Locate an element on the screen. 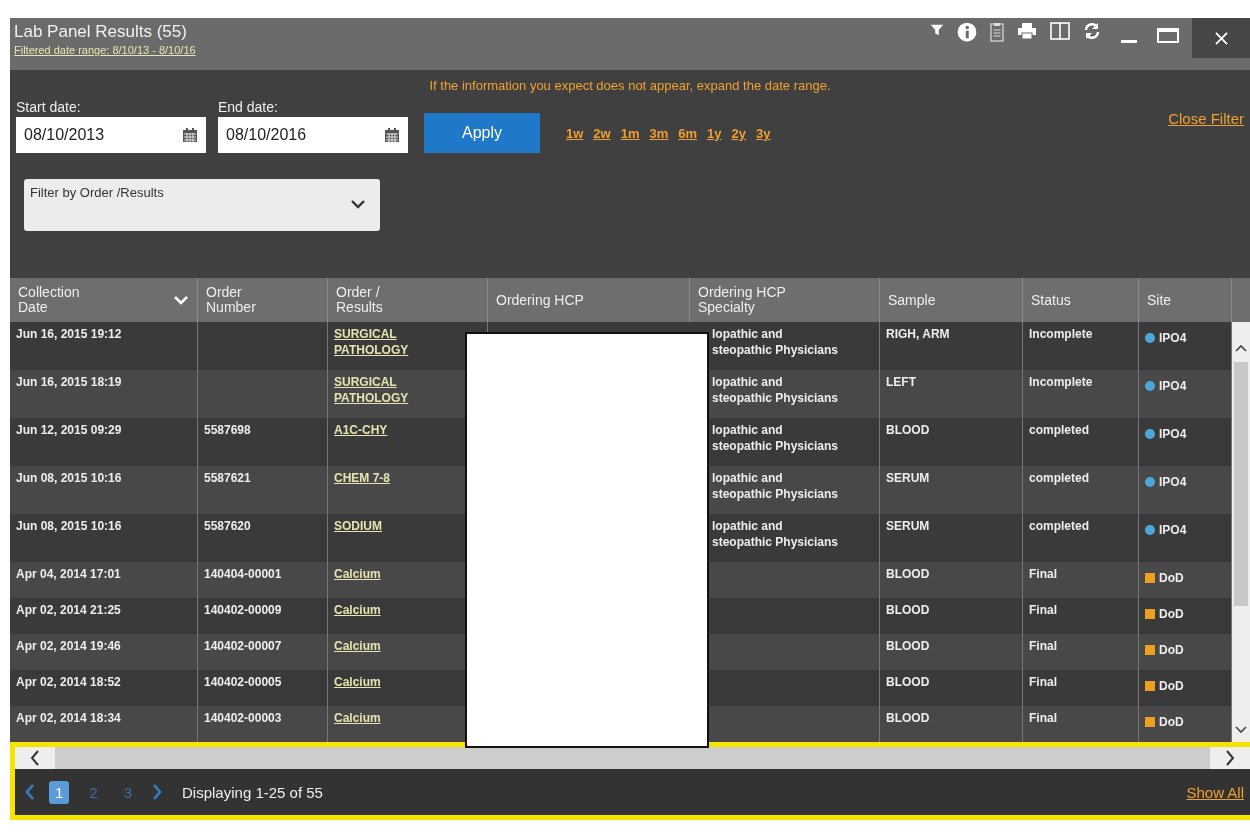 The height and width of the screenshot is (832, 1250). date-range-link: 1m is located at coordinates (630, 133).